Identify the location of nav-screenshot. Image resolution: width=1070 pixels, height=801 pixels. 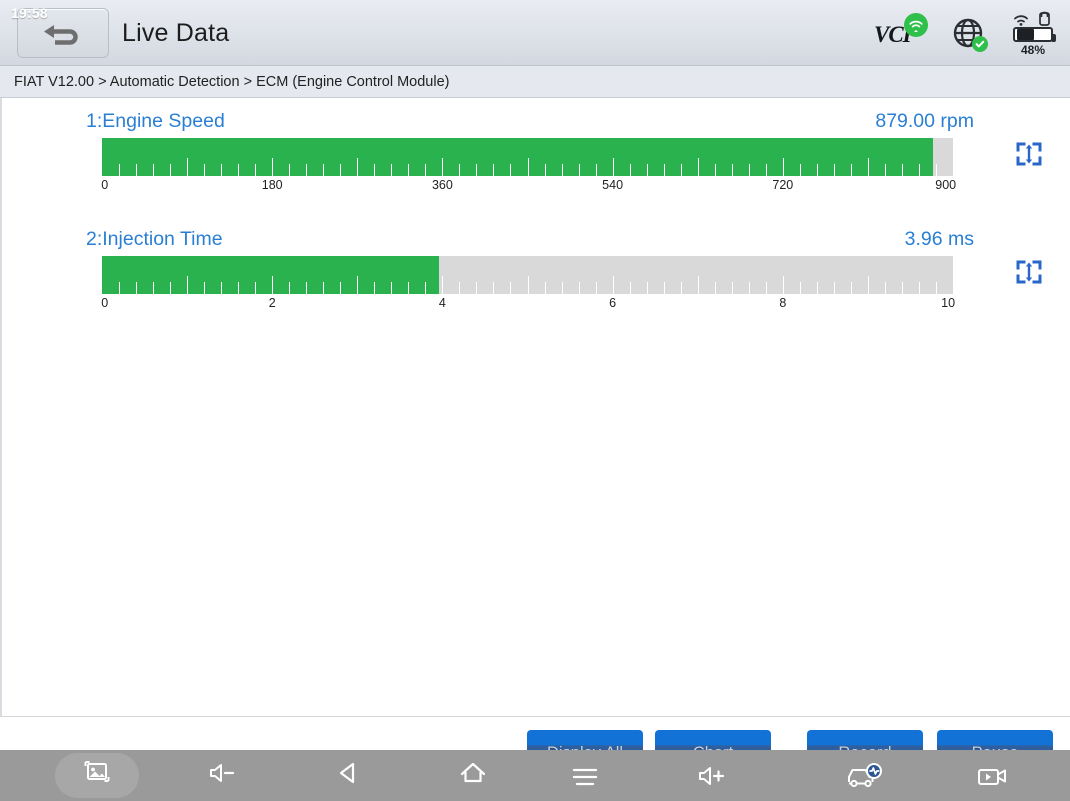
(97, 775).